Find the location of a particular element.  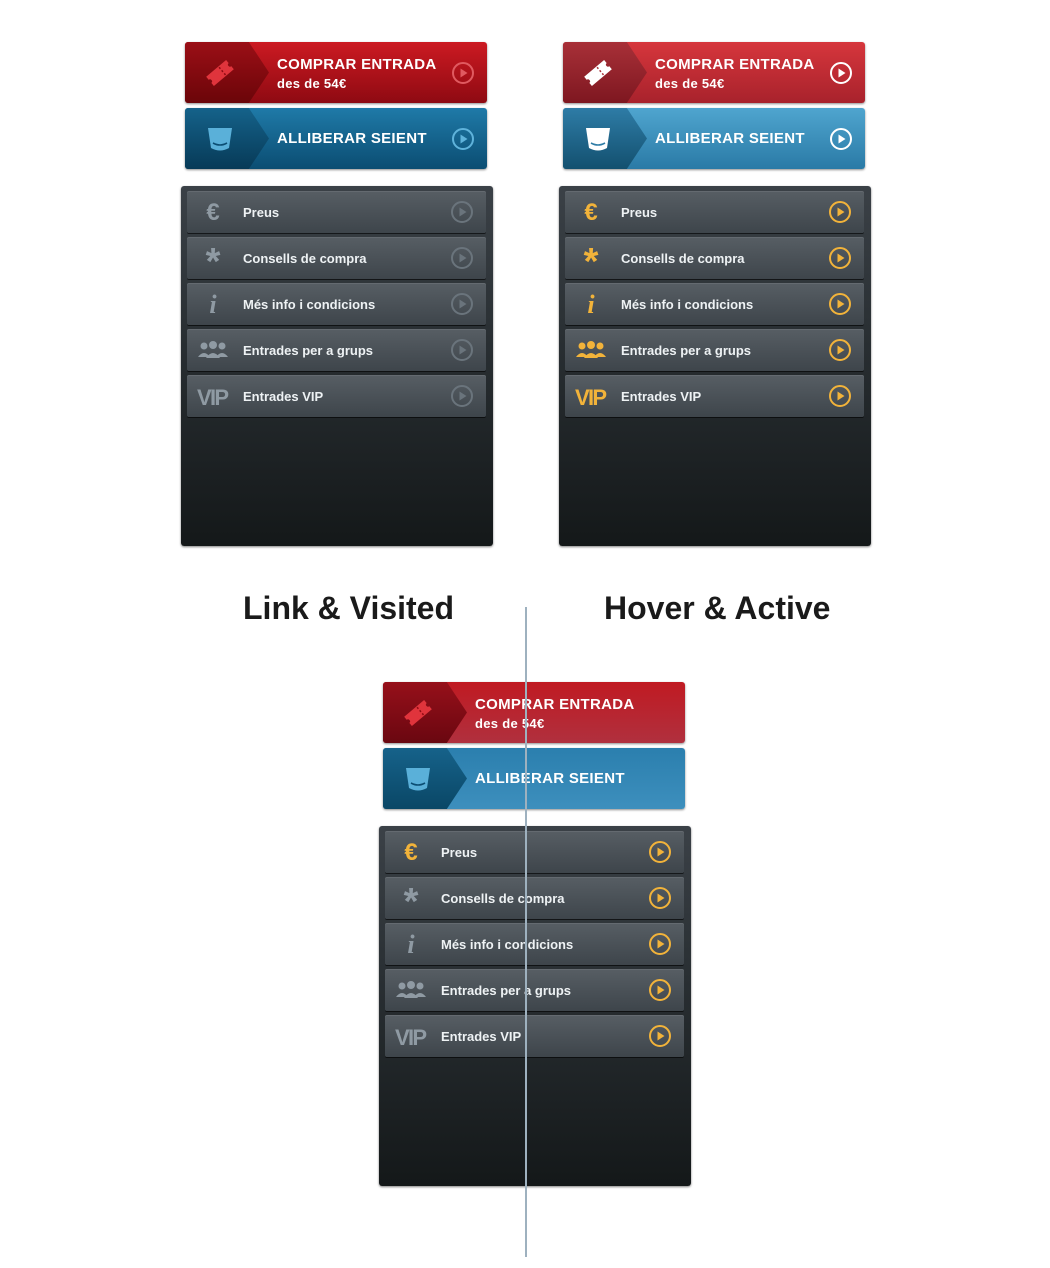

state-divider-line is located at coordinates (526, 932).